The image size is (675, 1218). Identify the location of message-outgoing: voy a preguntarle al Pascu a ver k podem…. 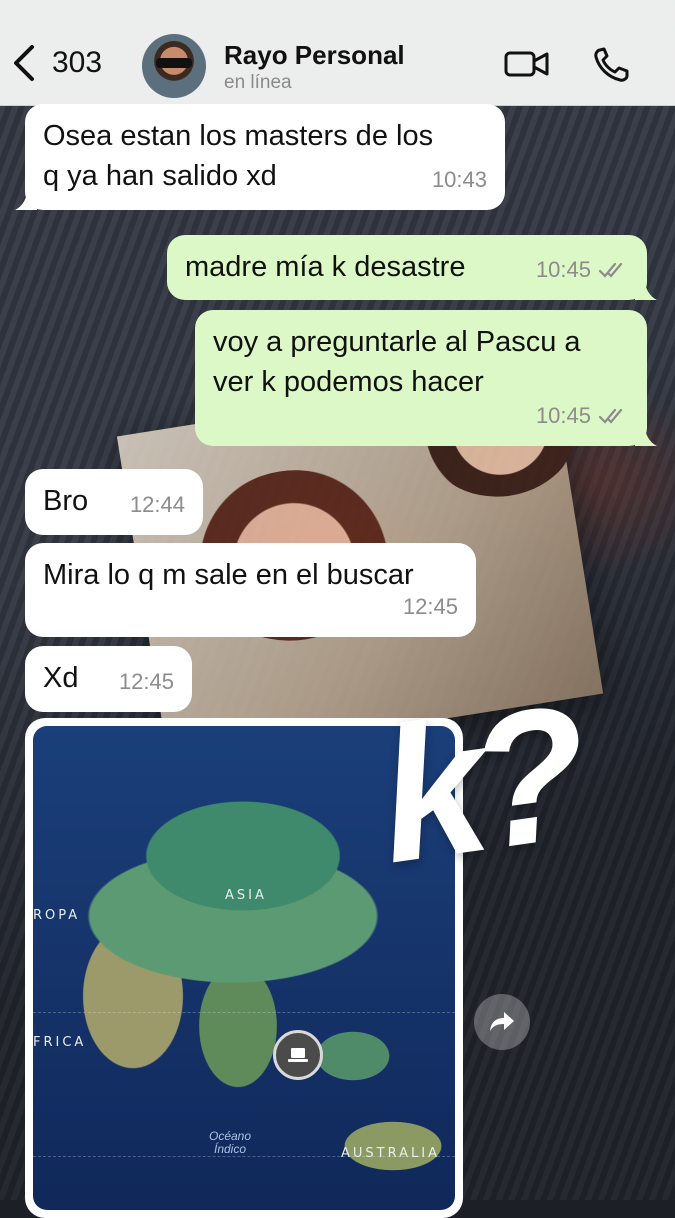
(426, 378).